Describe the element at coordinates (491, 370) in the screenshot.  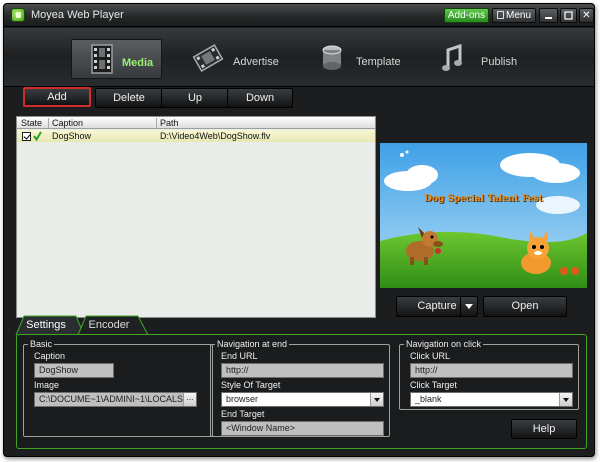
I see `click-url-field: http://` at that location.